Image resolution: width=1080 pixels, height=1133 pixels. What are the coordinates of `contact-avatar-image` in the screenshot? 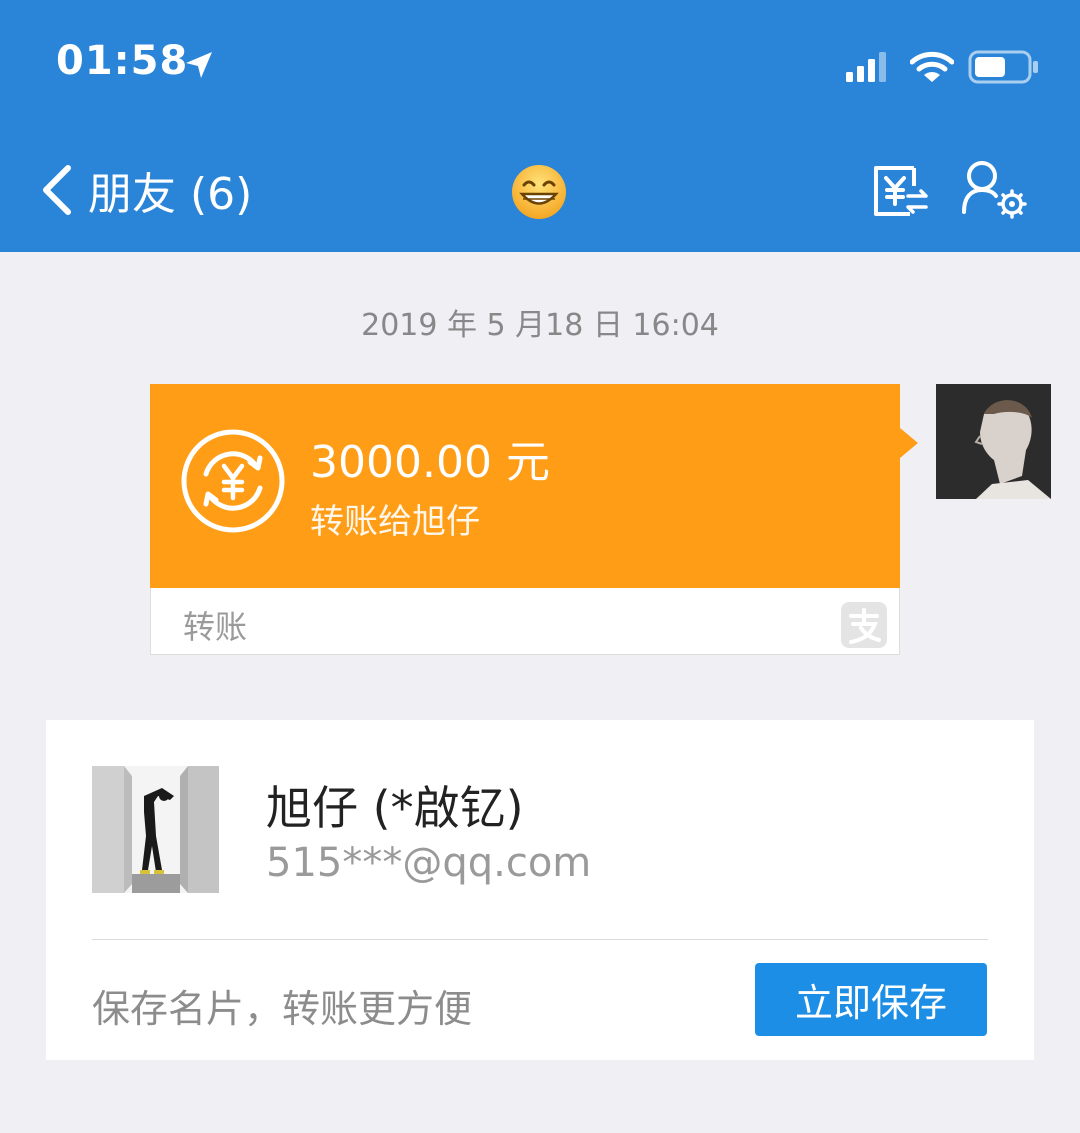 It's located at (155, 829).